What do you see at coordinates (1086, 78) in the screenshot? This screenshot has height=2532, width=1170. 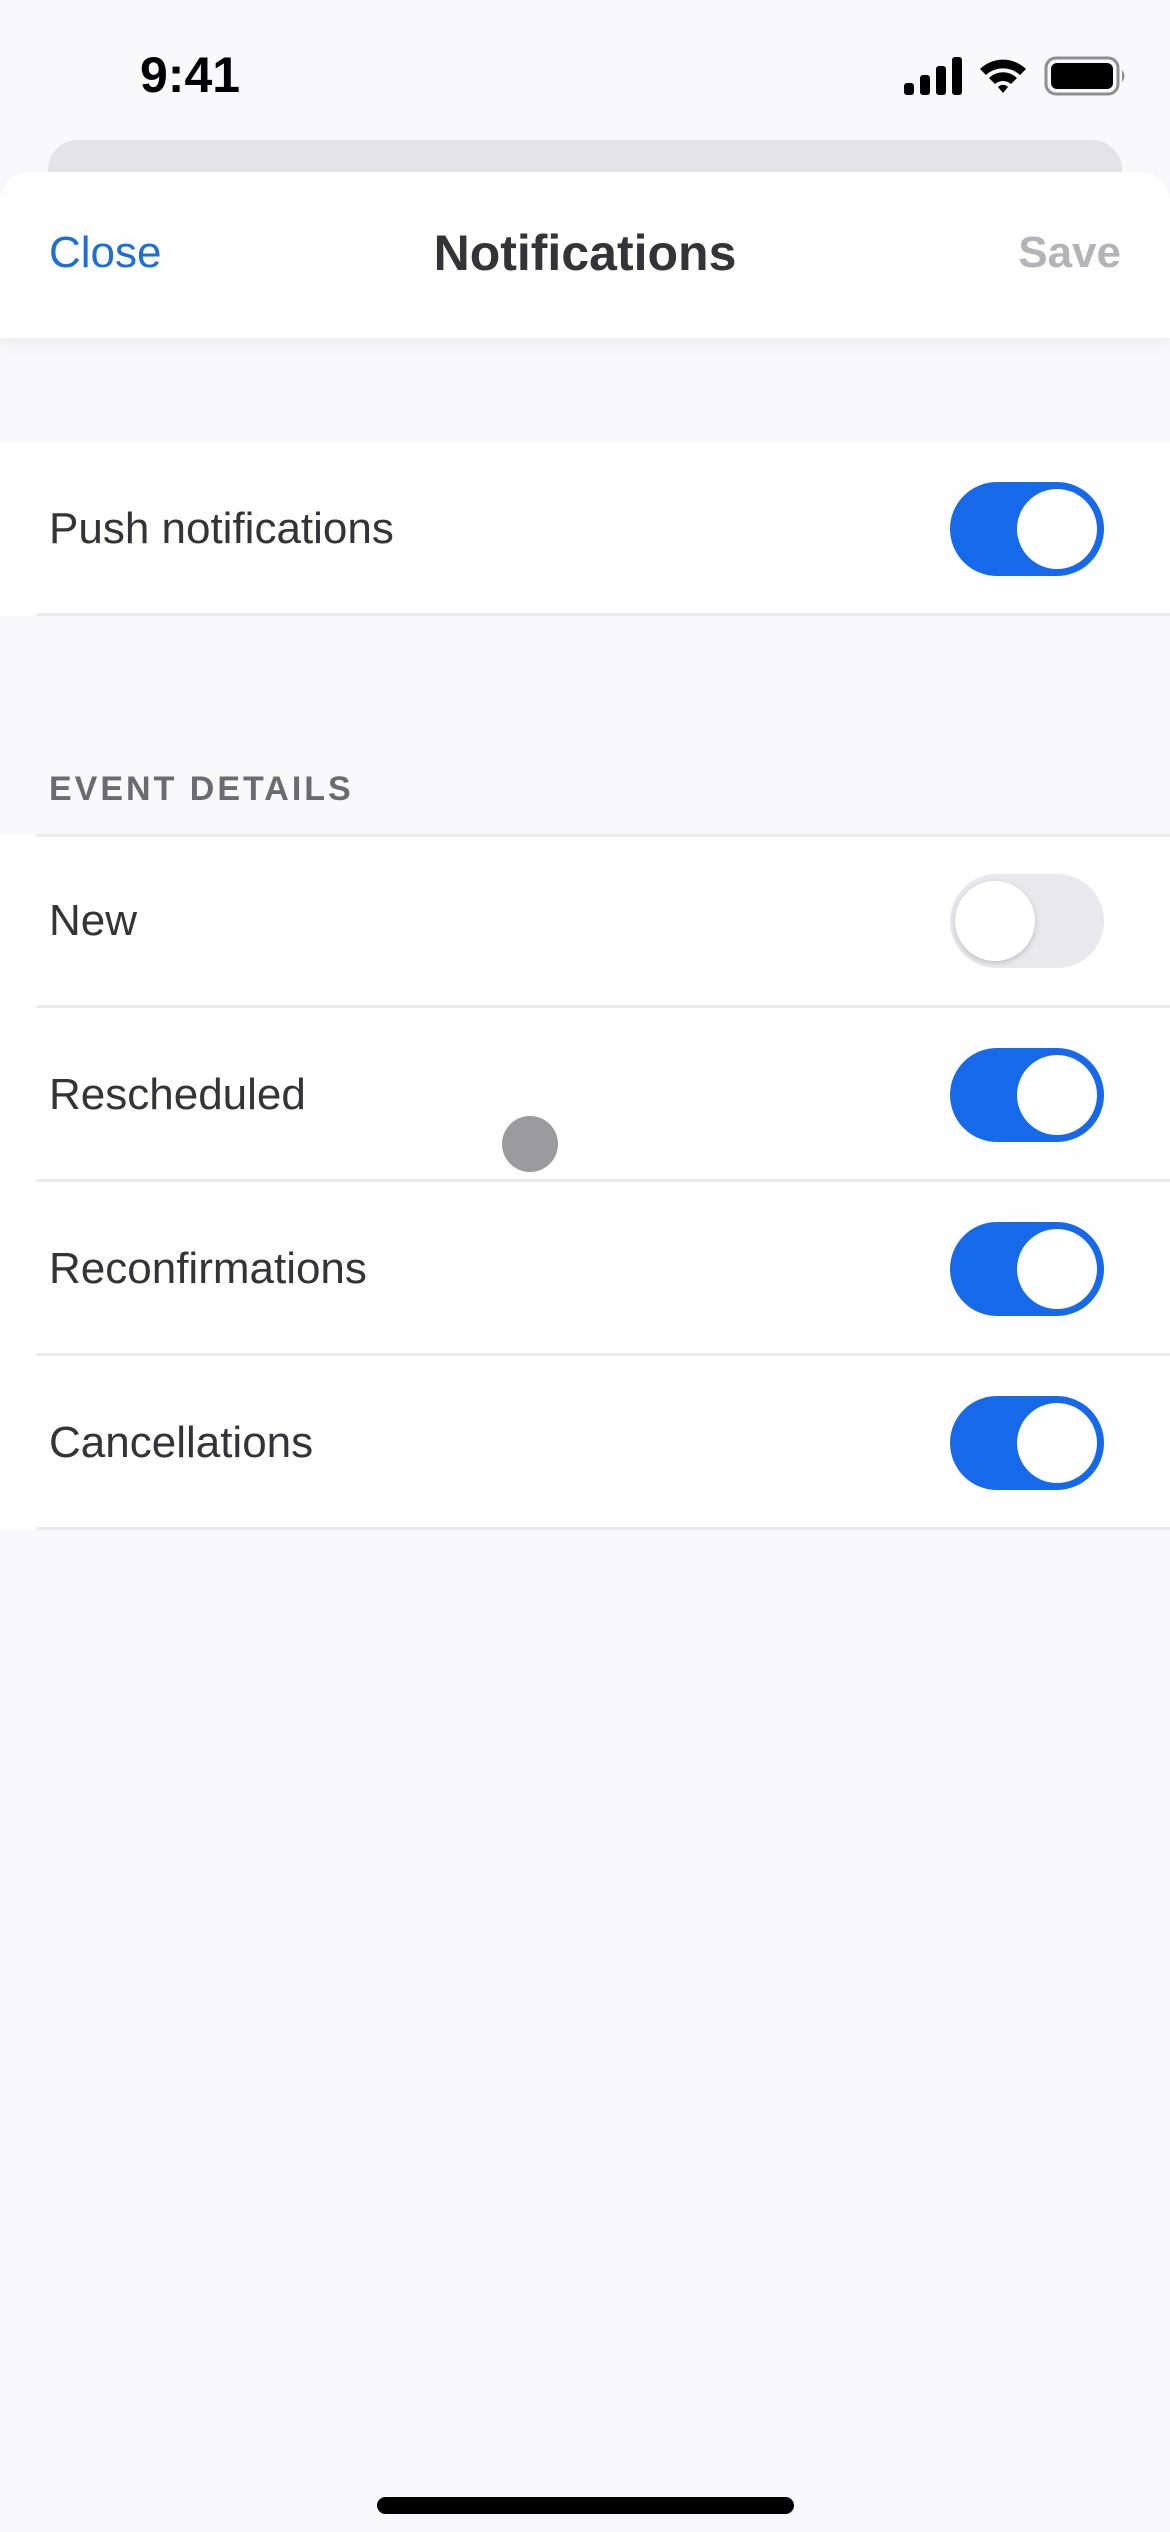 I see `battery-icon` at bounding box center [1086, 78].